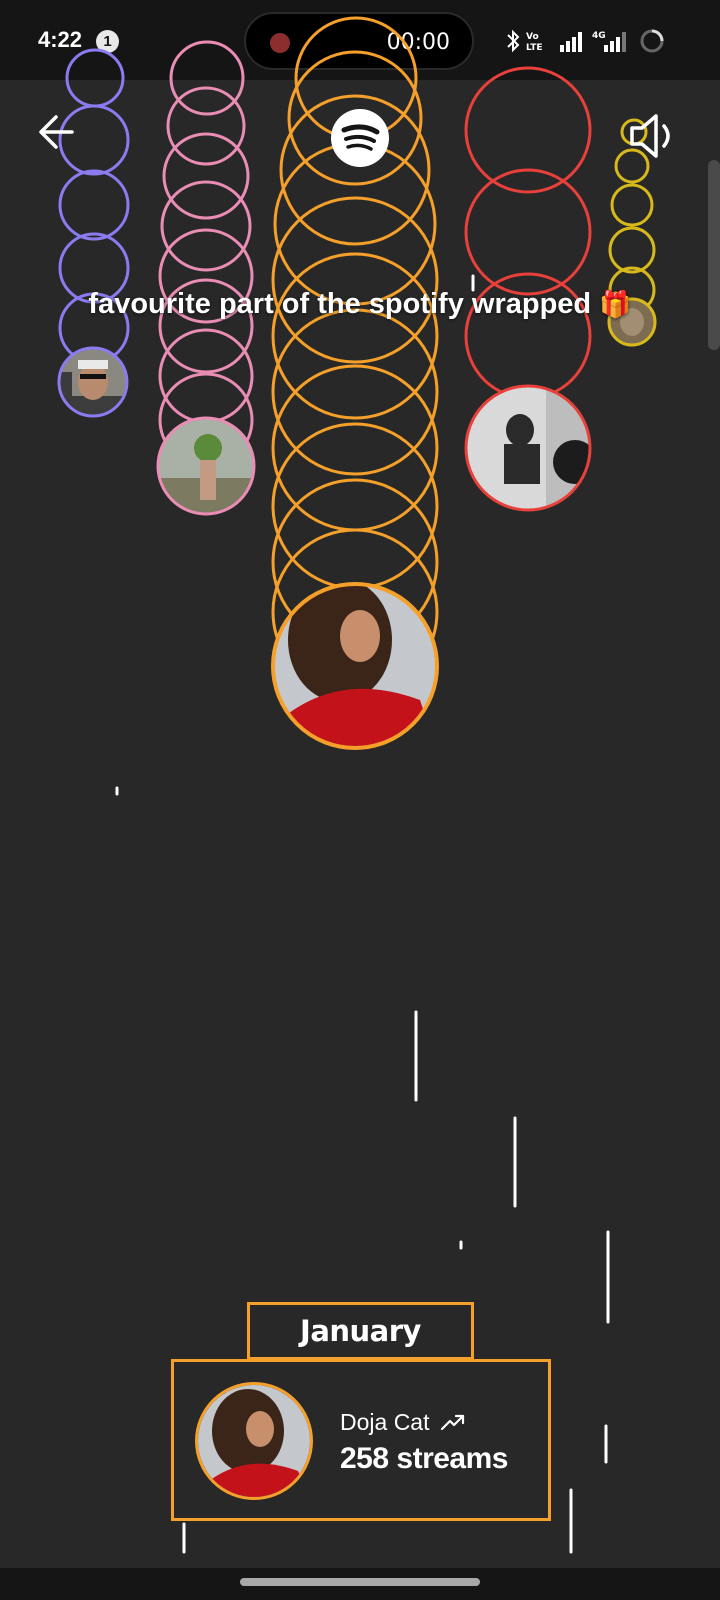 The image size is (720, 1600). Describe the element at coordinates (424, 1458) in the screenshot. I see `stream-count: 258 streams` at that location.